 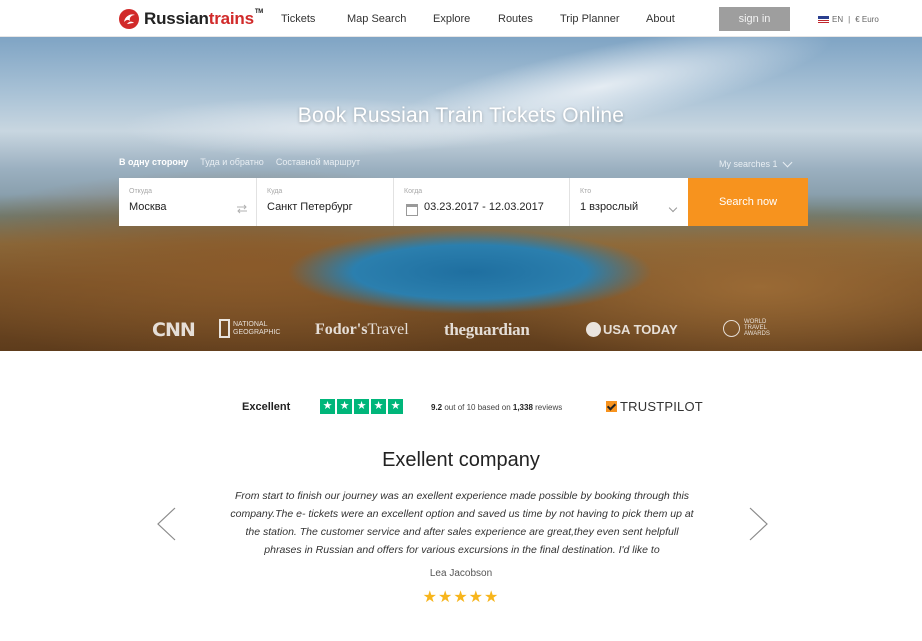 I want to click on swap-icon, so click(x=242, y=209).